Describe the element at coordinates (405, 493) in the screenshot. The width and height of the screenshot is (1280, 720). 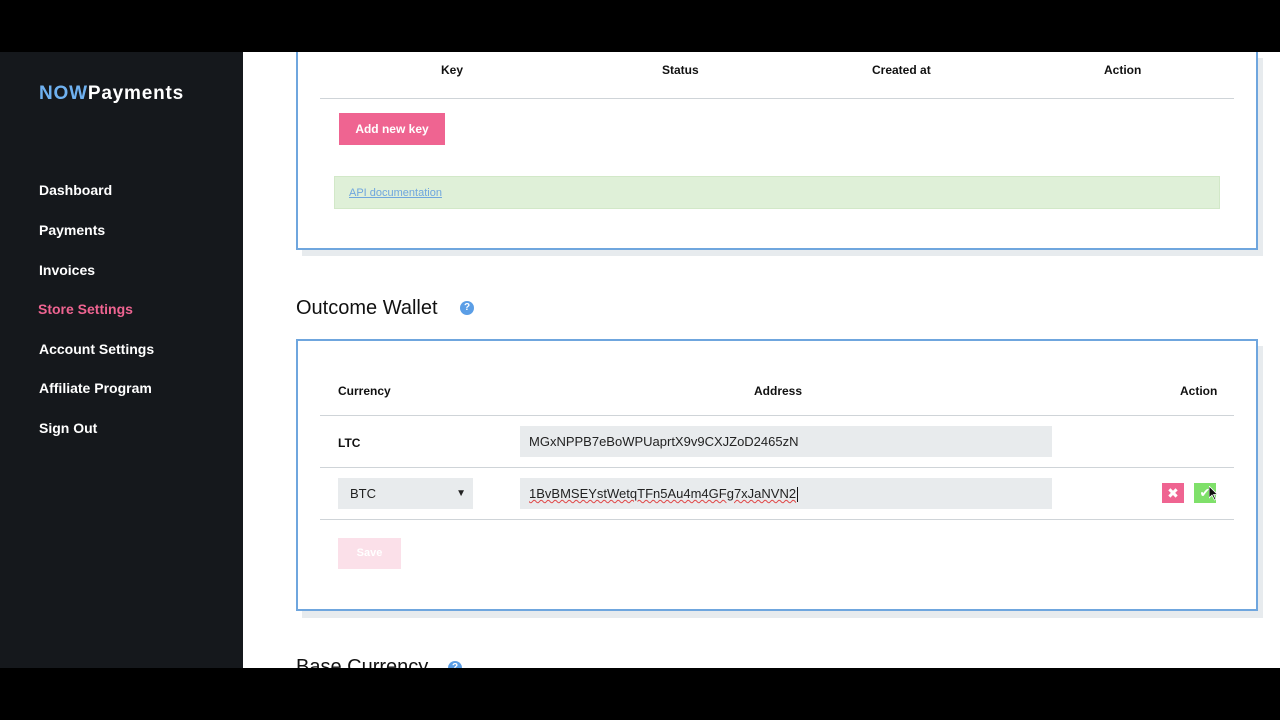
I see `currency-select: BTC ▼` at that location.